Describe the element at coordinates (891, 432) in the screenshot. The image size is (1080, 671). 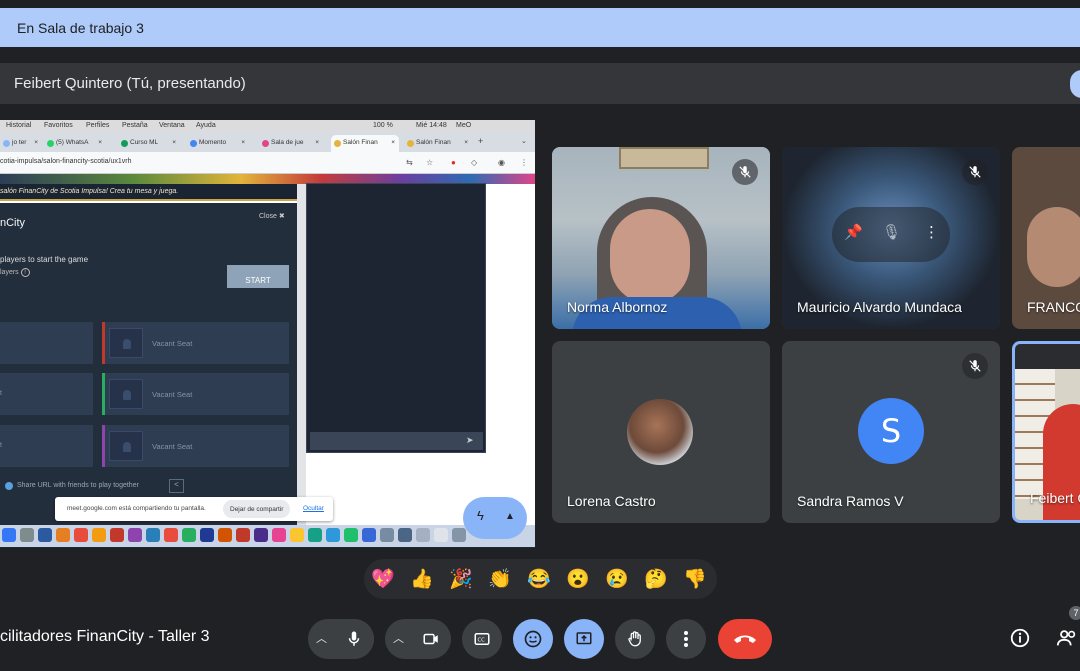
I see `participant-tile: S Sandra Ramos V` at that location.